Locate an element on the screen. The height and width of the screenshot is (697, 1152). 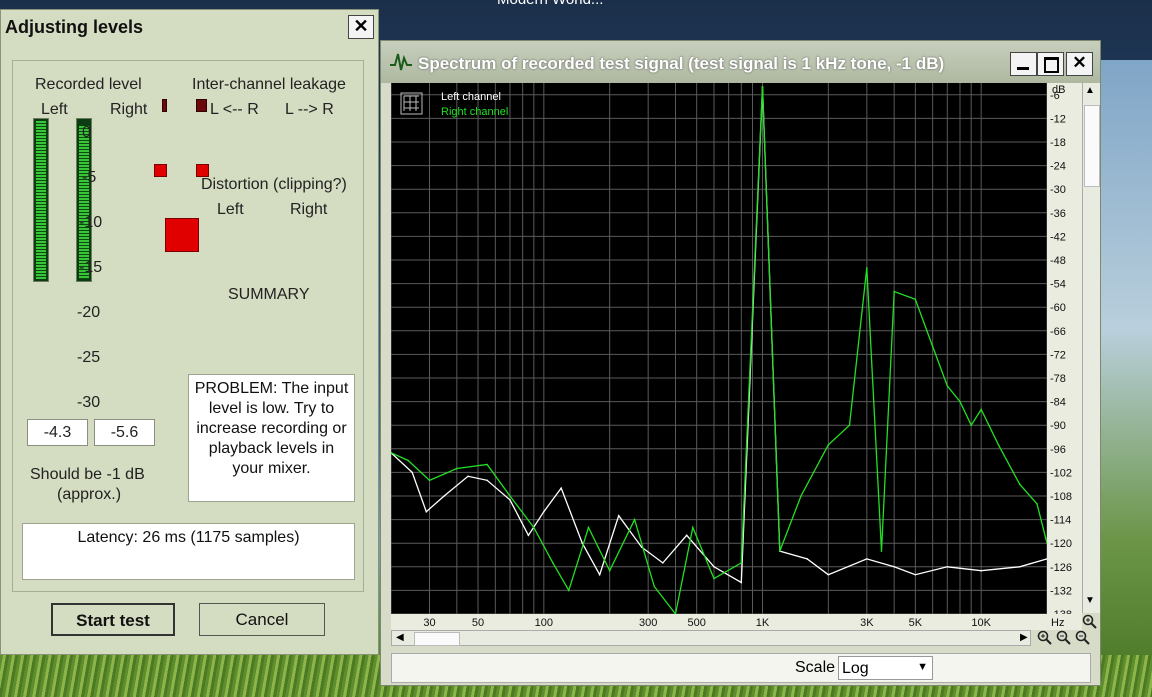
zoom-out-icon is located at coordinates (1063, 637).